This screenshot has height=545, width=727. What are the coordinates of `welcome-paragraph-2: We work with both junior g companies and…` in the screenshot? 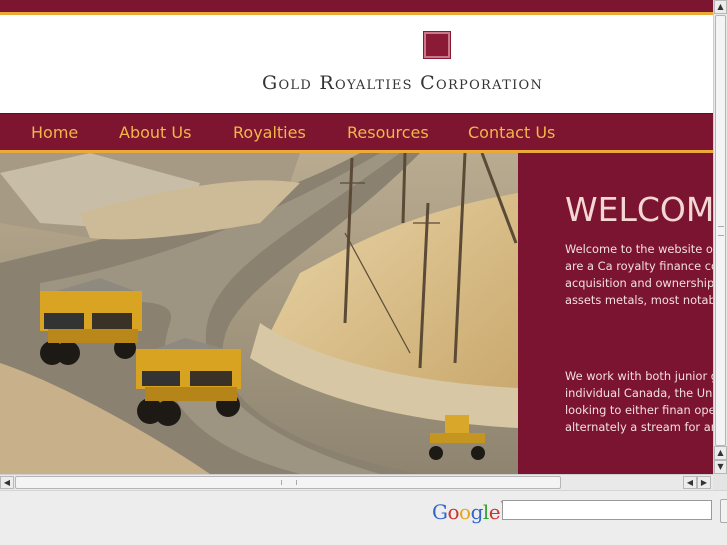 It's located at (639, 401).